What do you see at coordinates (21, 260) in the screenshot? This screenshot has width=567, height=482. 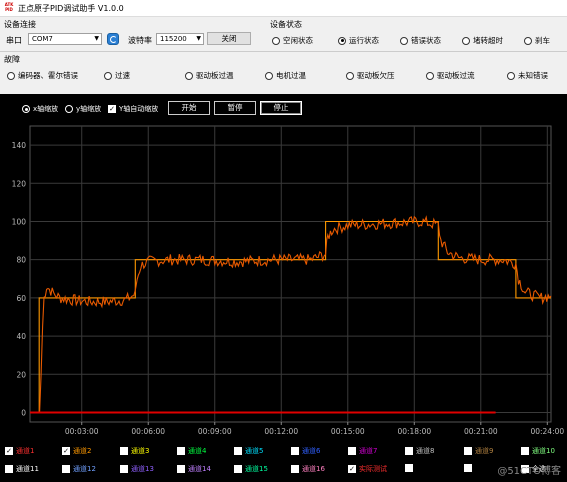 I see `y-tick-label: 80` at bounding box center [21, 260].